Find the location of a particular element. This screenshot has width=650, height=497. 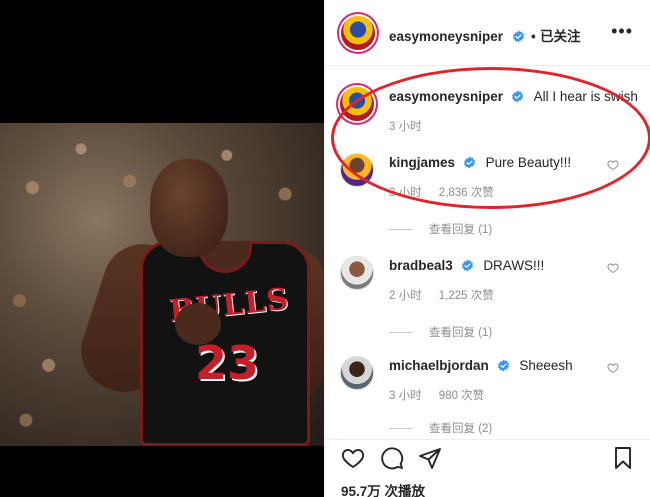

comment-line: bradbeal3 DRAWS!!! is located at coordinates (466, 265).